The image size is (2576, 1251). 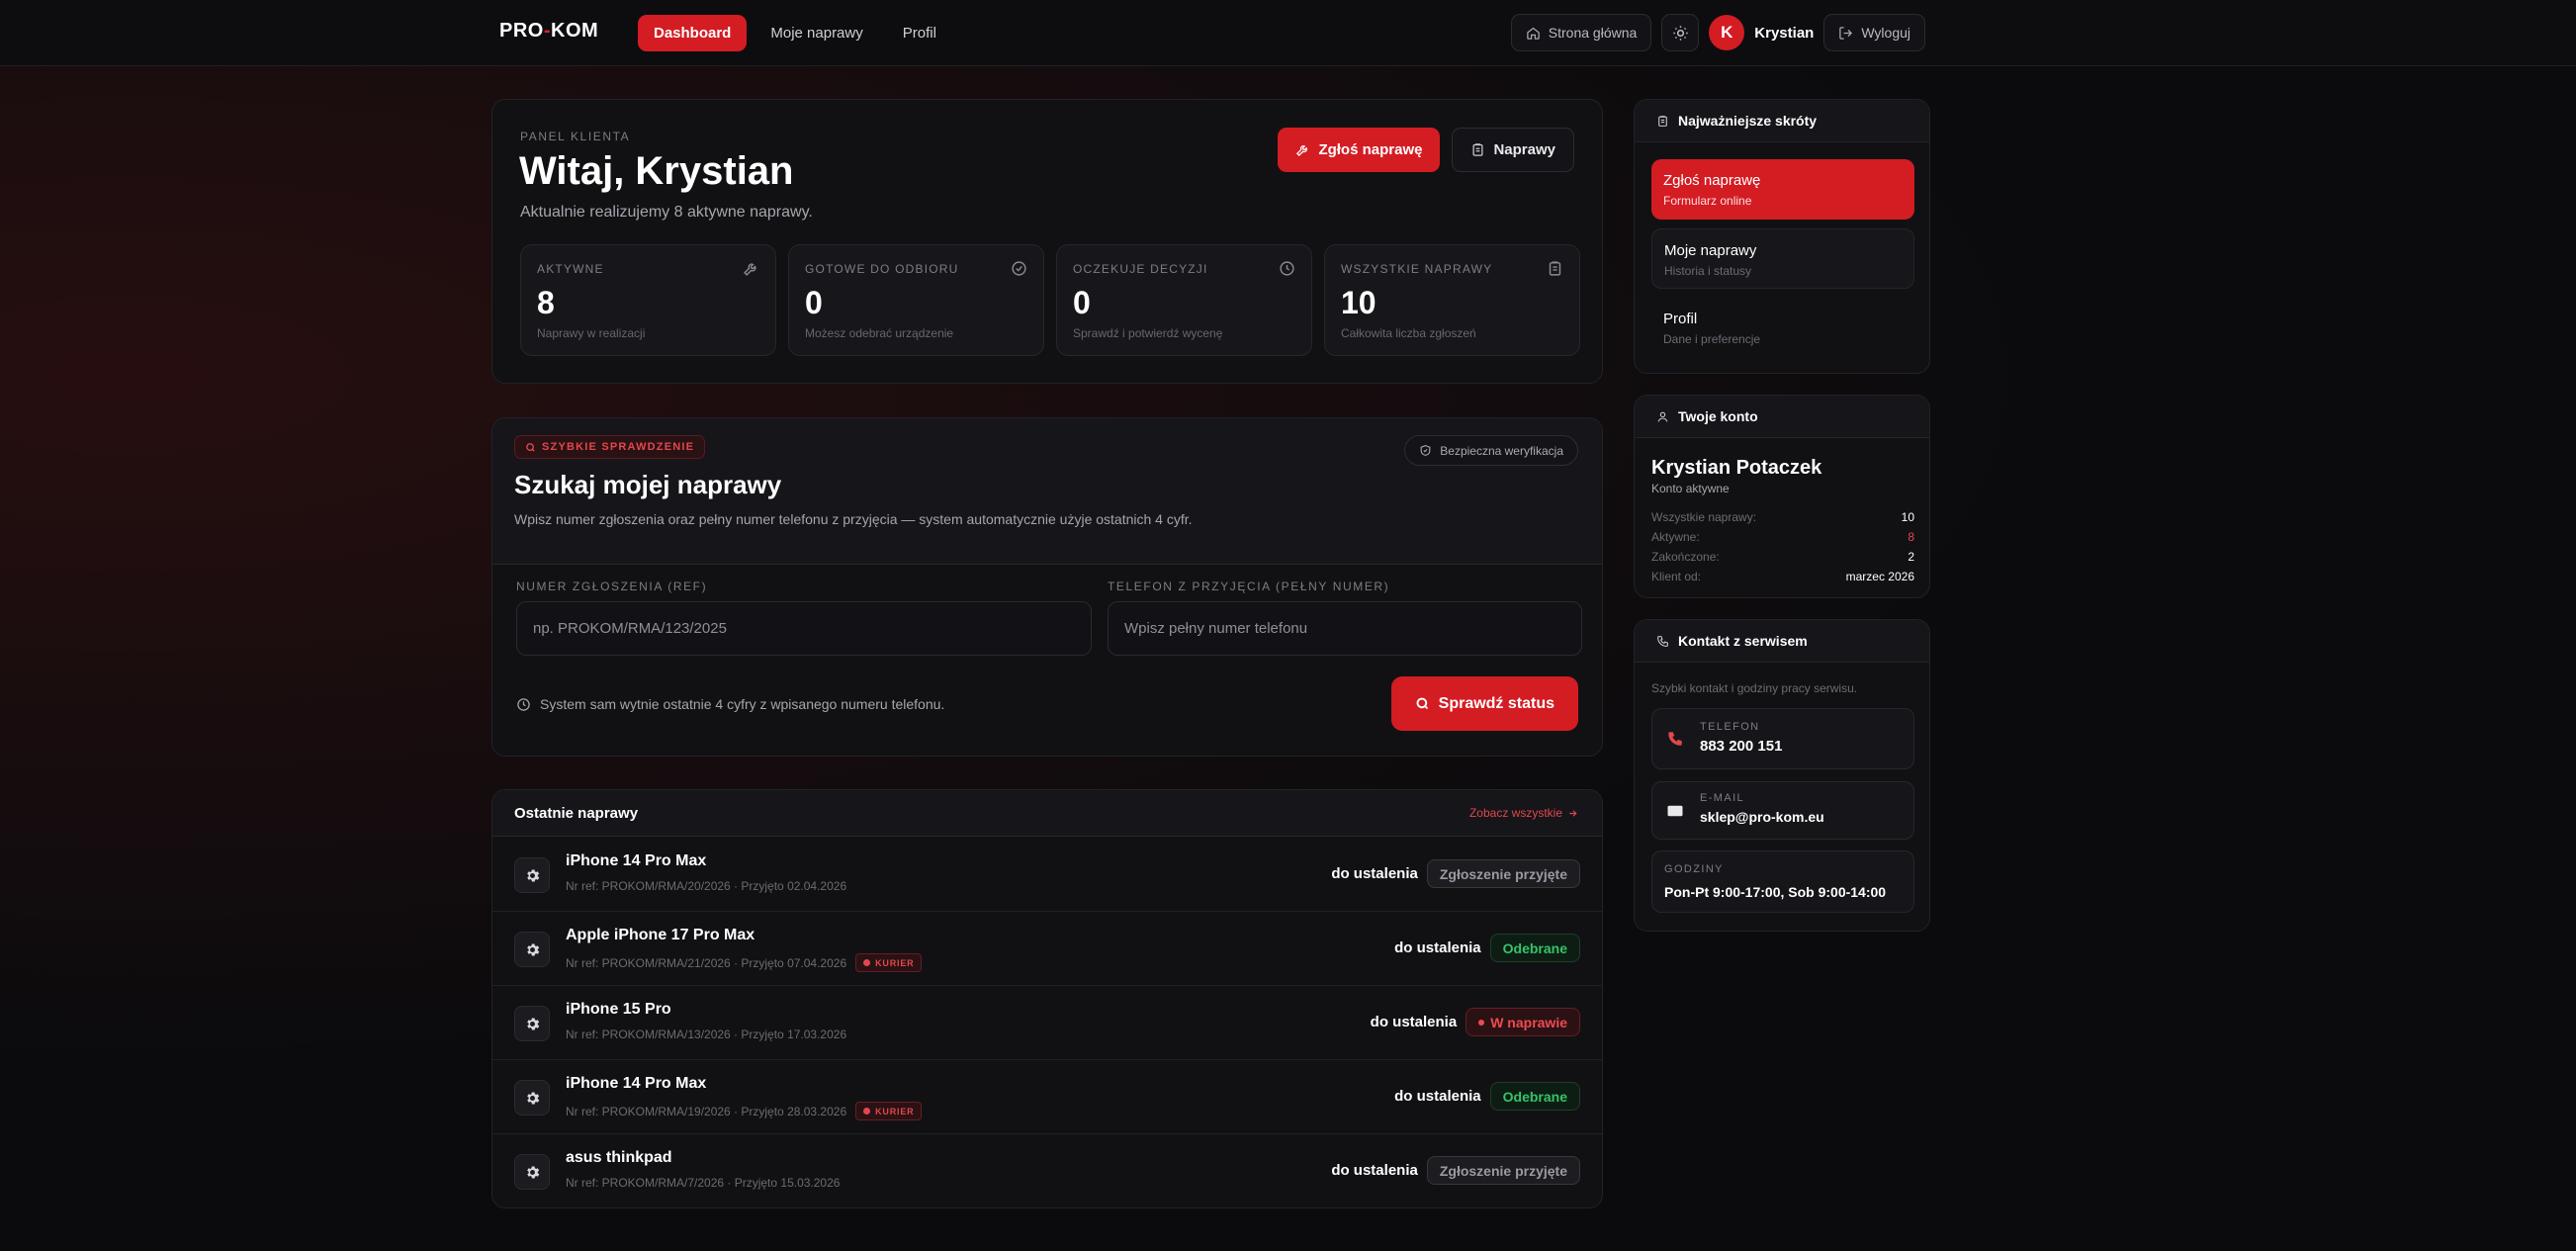 I want to click on status-dot-icon, so click(x=1481, y=1023).